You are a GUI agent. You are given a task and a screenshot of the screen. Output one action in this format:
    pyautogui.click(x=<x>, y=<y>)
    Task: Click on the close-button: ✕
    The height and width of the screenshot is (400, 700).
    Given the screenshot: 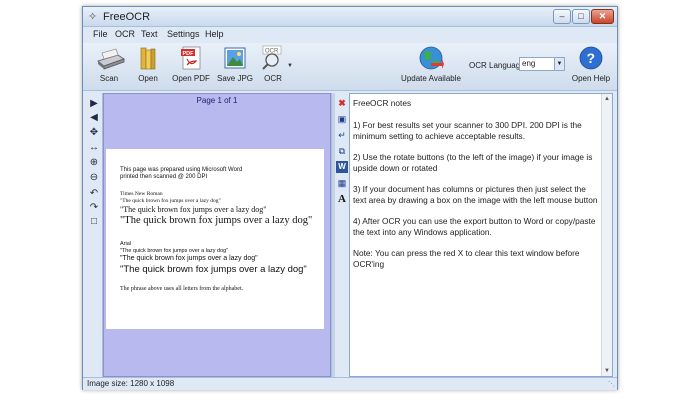 What is the action you would take?
    pyautogui.click(x=602, y=16)
    